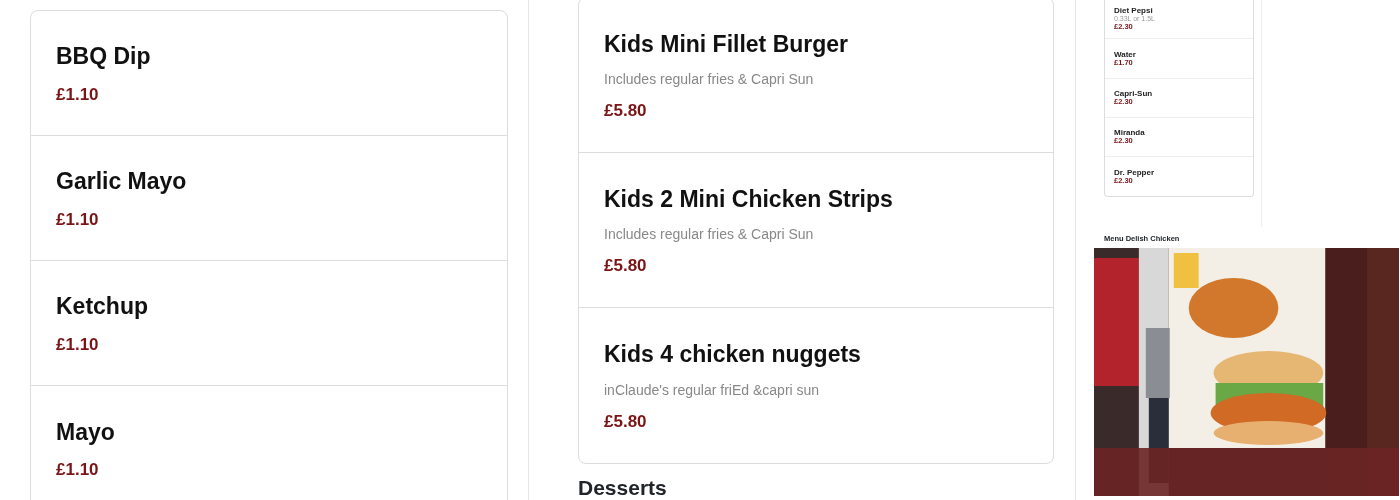  I want to click on item-name: Dr. Pepper, so click(1134, 172).